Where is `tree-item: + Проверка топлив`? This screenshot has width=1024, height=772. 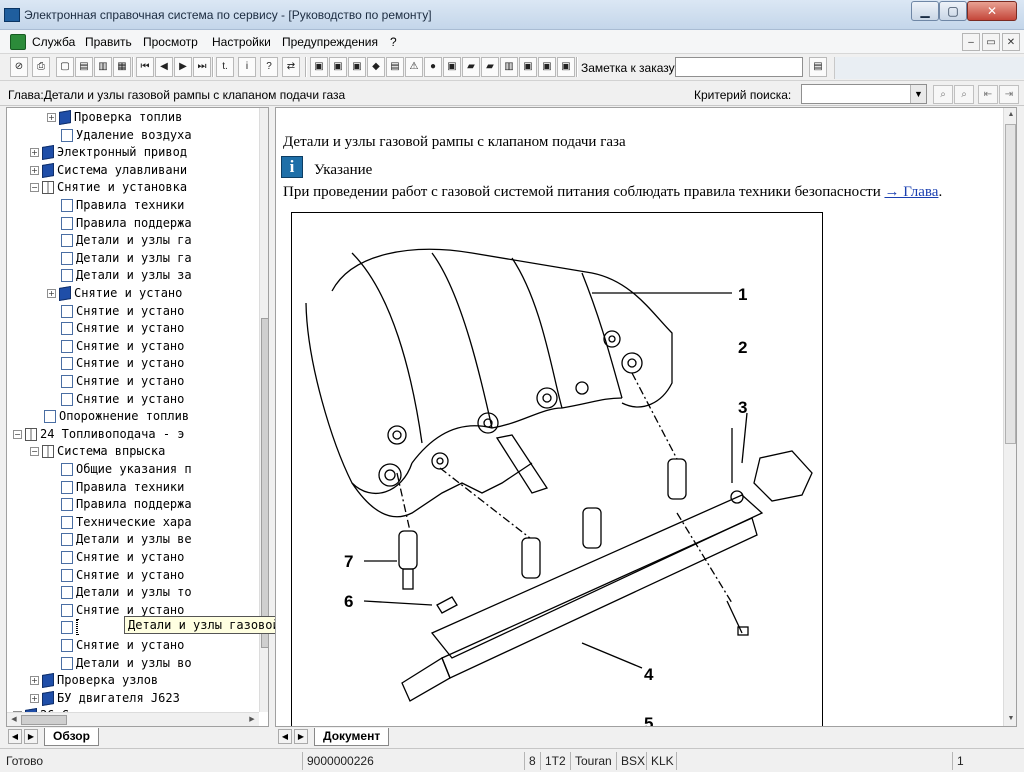 tree-item: + Проверка топлив is located at coordinates (114, 117).